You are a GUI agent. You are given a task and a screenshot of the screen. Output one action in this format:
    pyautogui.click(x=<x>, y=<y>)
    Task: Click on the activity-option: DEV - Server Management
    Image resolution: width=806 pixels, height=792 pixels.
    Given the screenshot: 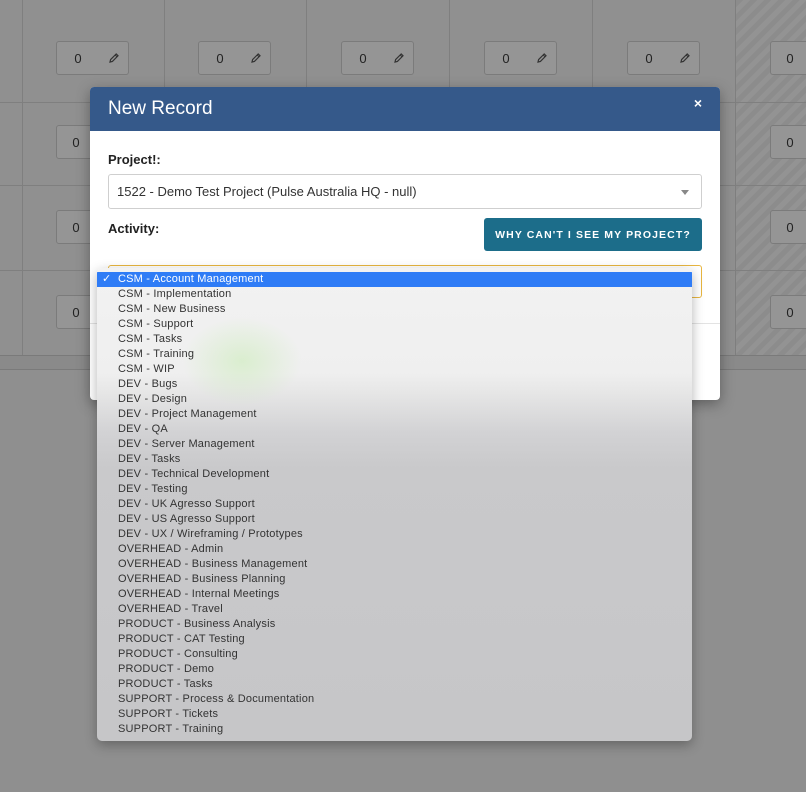 What is the action you would take?
    pyautogui.click(x=394, y=444)
    